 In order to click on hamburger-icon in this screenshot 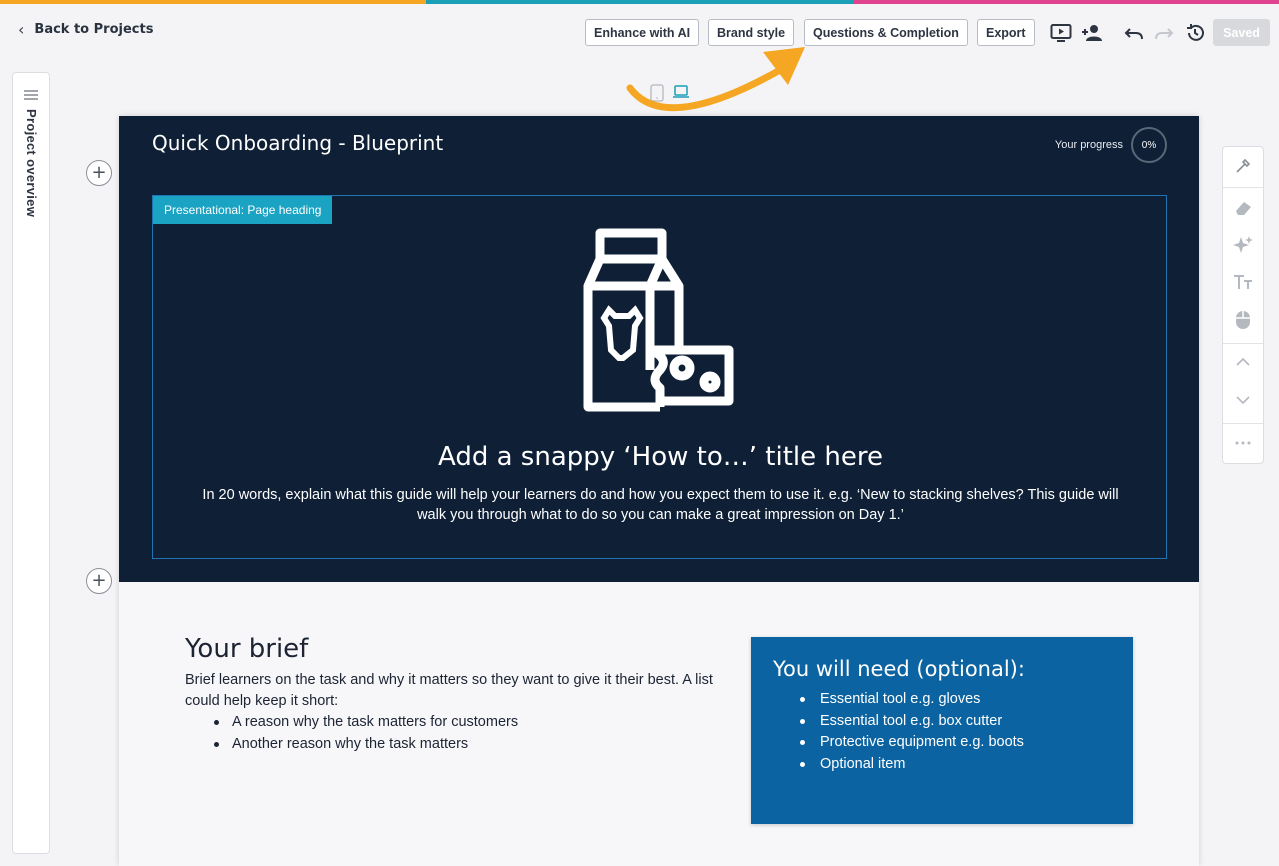, I will do `click(31, 94)`.